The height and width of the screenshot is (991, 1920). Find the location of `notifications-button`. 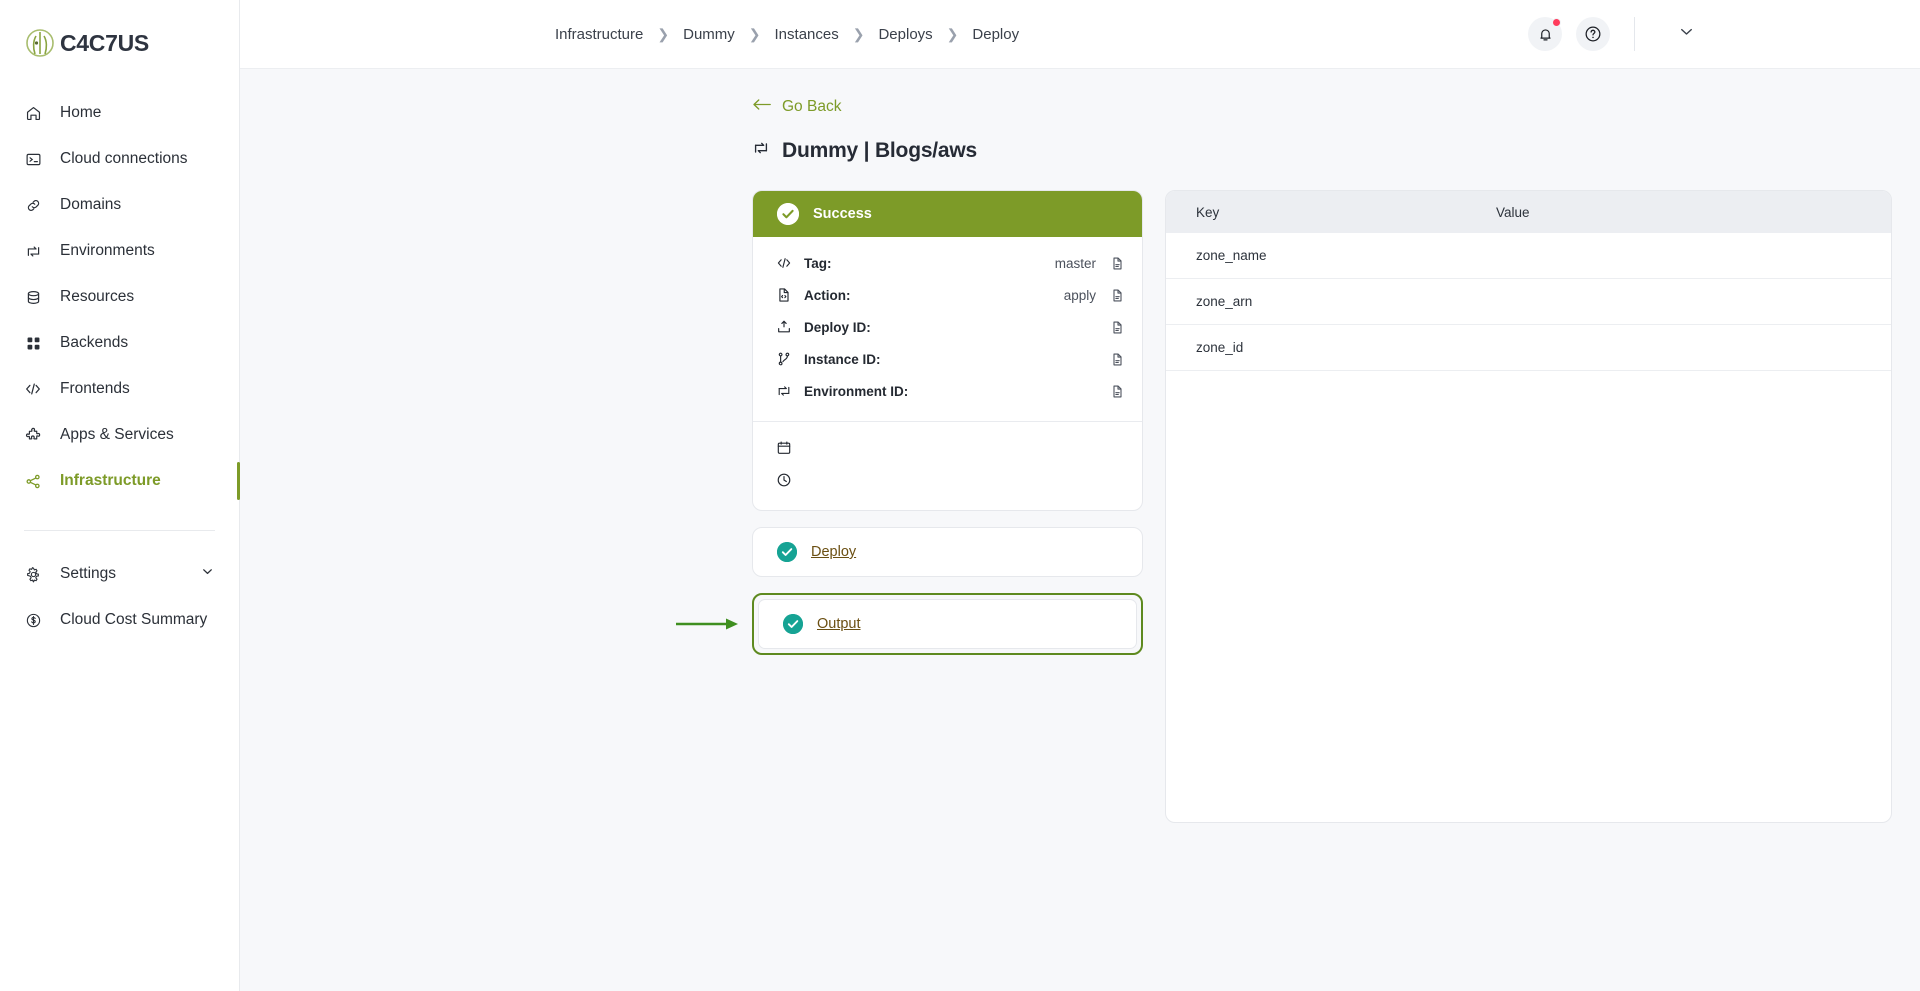

notifications-button is located at coordinates (1545, 34).